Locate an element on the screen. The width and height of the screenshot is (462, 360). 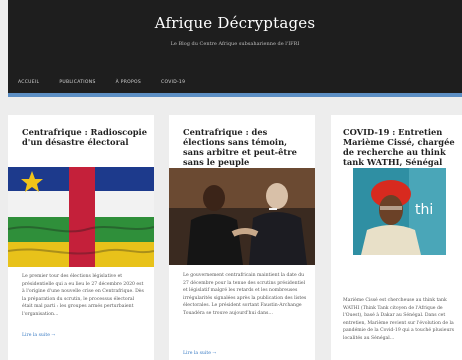
article-image-handshake is located at coordinates (242, 216).